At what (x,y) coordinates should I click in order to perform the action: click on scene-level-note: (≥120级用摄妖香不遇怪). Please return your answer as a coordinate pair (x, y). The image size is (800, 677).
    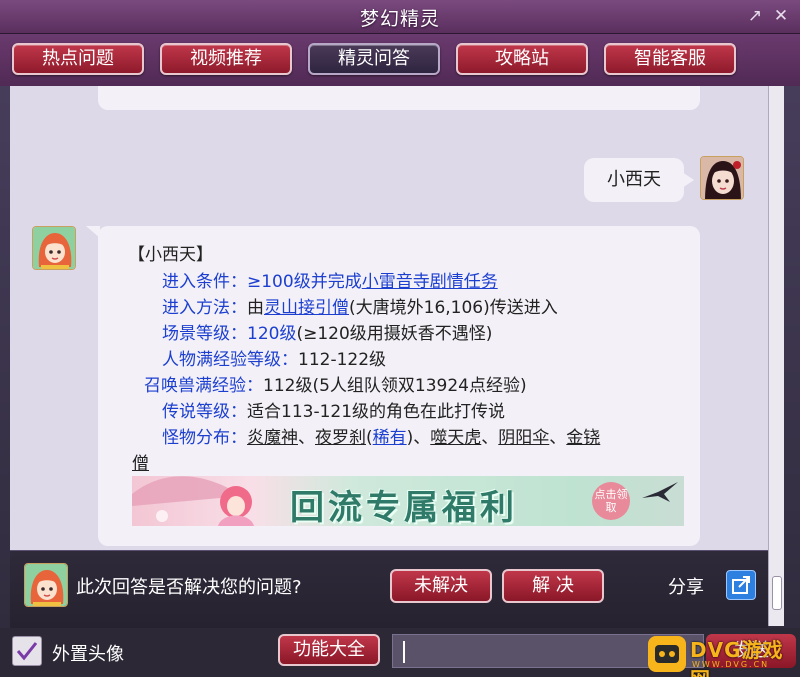
    Looking at the image, I should click on (394, 334).